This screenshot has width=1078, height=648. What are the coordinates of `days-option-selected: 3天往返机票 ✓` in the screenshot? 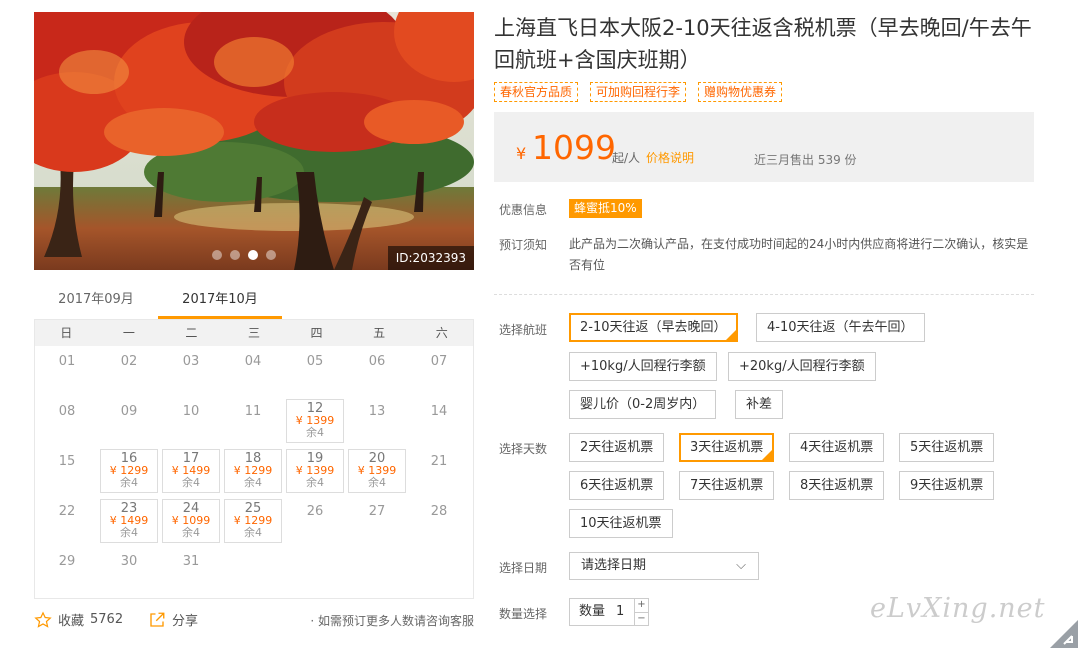 It's located at (727, 447).